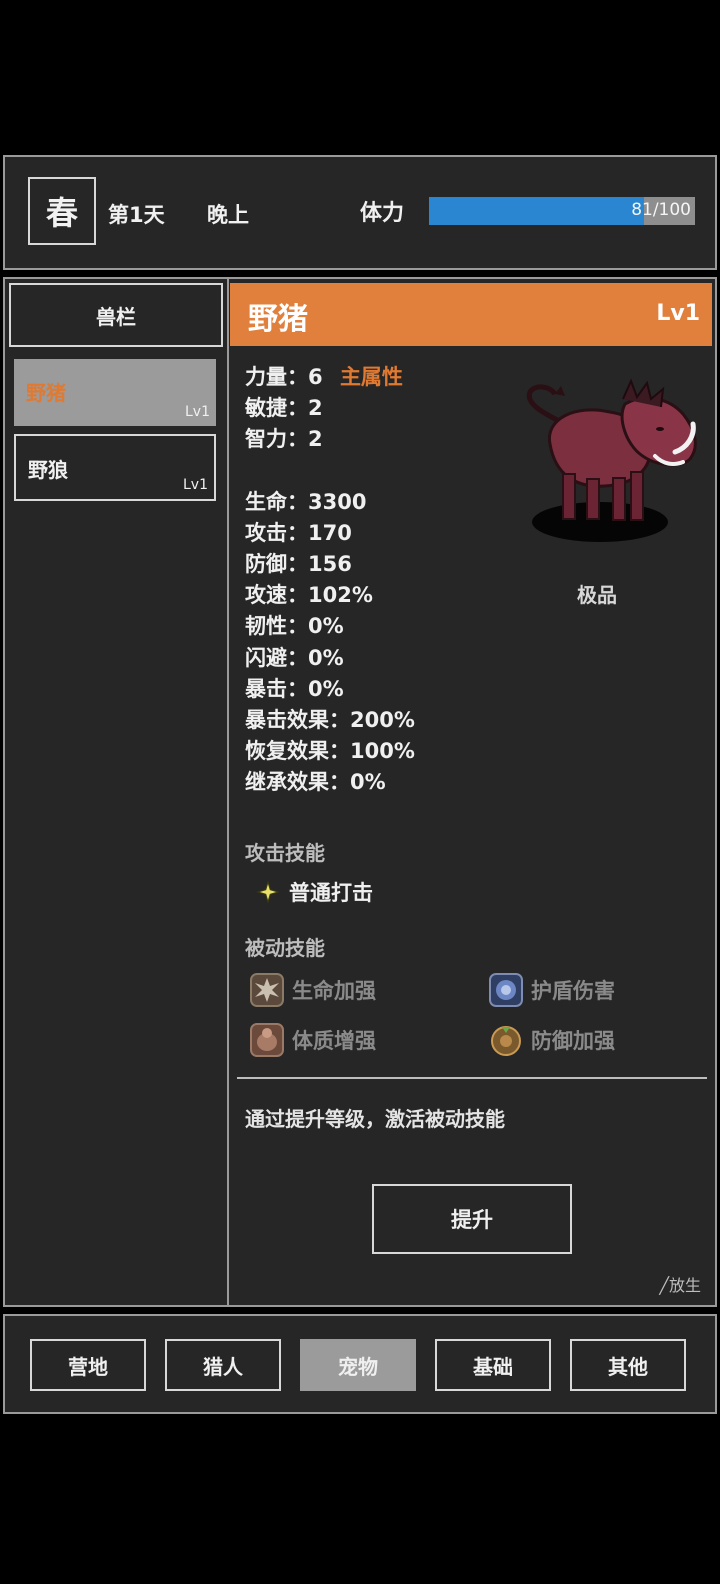 The width and height of the screenshot is (720, 1584). I want to click on attr-strength: 力量：6 主属性, so click(324, 376).